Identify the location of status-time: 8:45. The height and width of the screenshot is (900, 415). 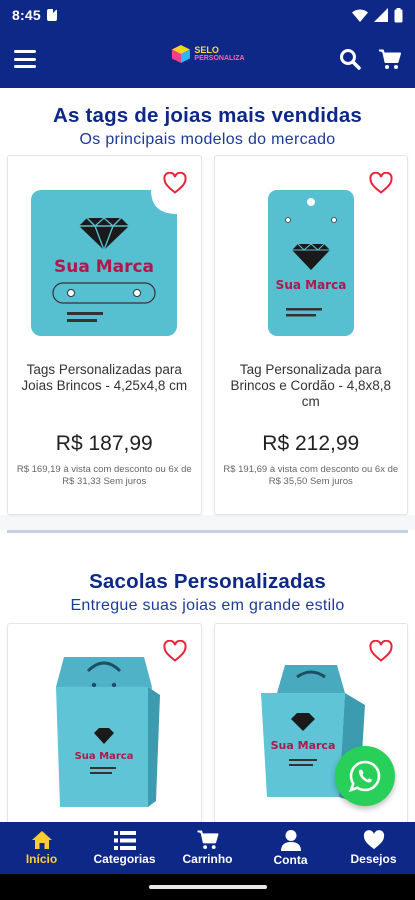
(26, 15).